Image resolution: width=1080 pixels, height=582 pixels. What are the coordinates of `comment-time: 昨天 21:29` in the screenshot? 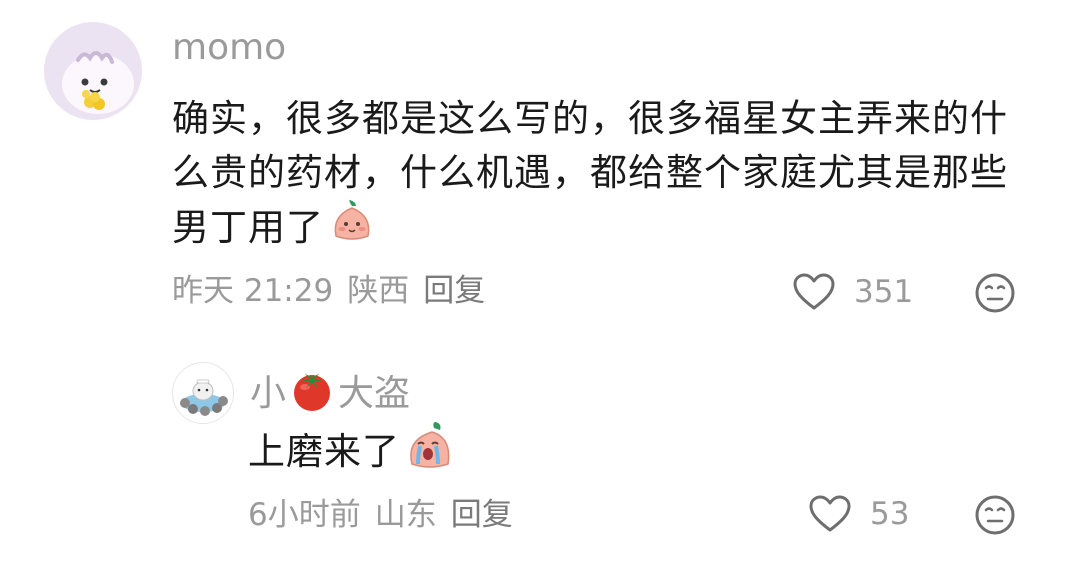 It's located at (253, 291).